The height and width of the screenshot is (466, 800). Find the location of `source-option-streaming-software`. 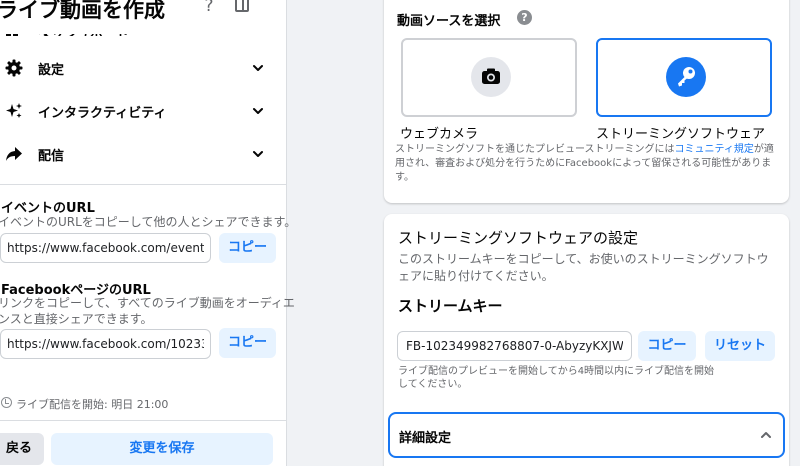

source-option-streaming-software is located at coordinates (684, 77).